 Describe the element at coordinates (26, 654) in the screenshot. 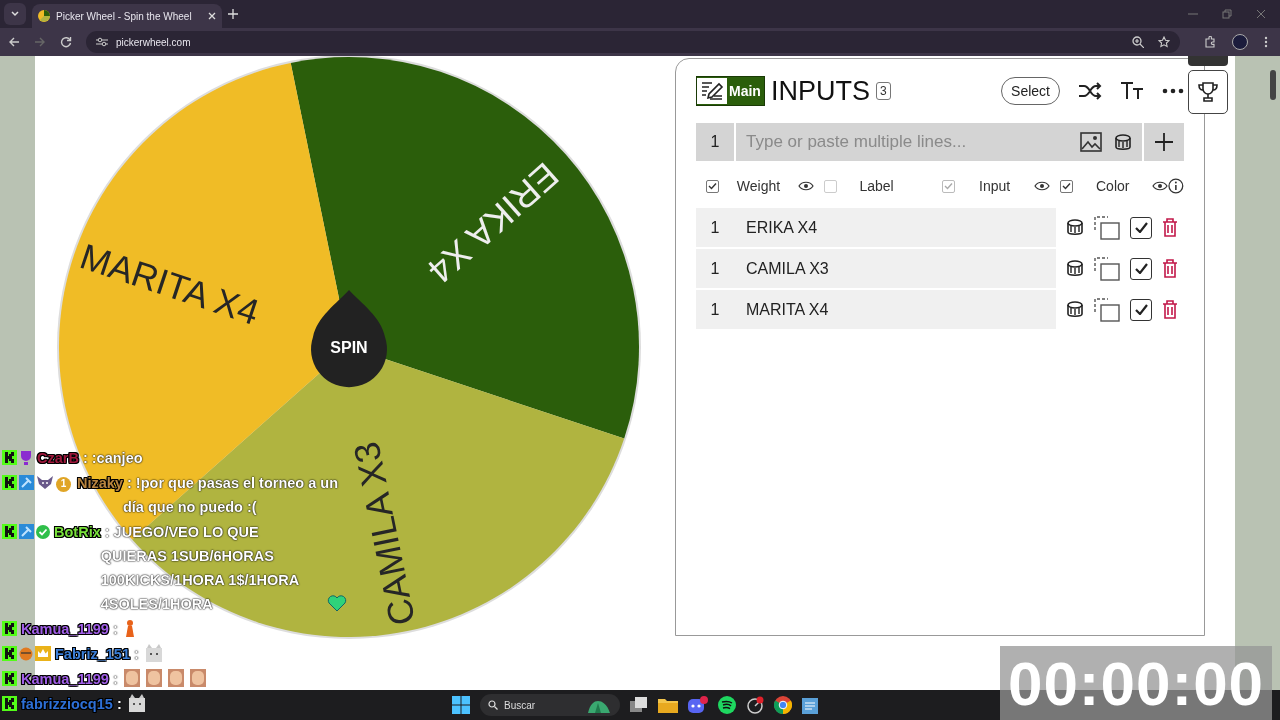

I see `orb-badge-icon` at that location.